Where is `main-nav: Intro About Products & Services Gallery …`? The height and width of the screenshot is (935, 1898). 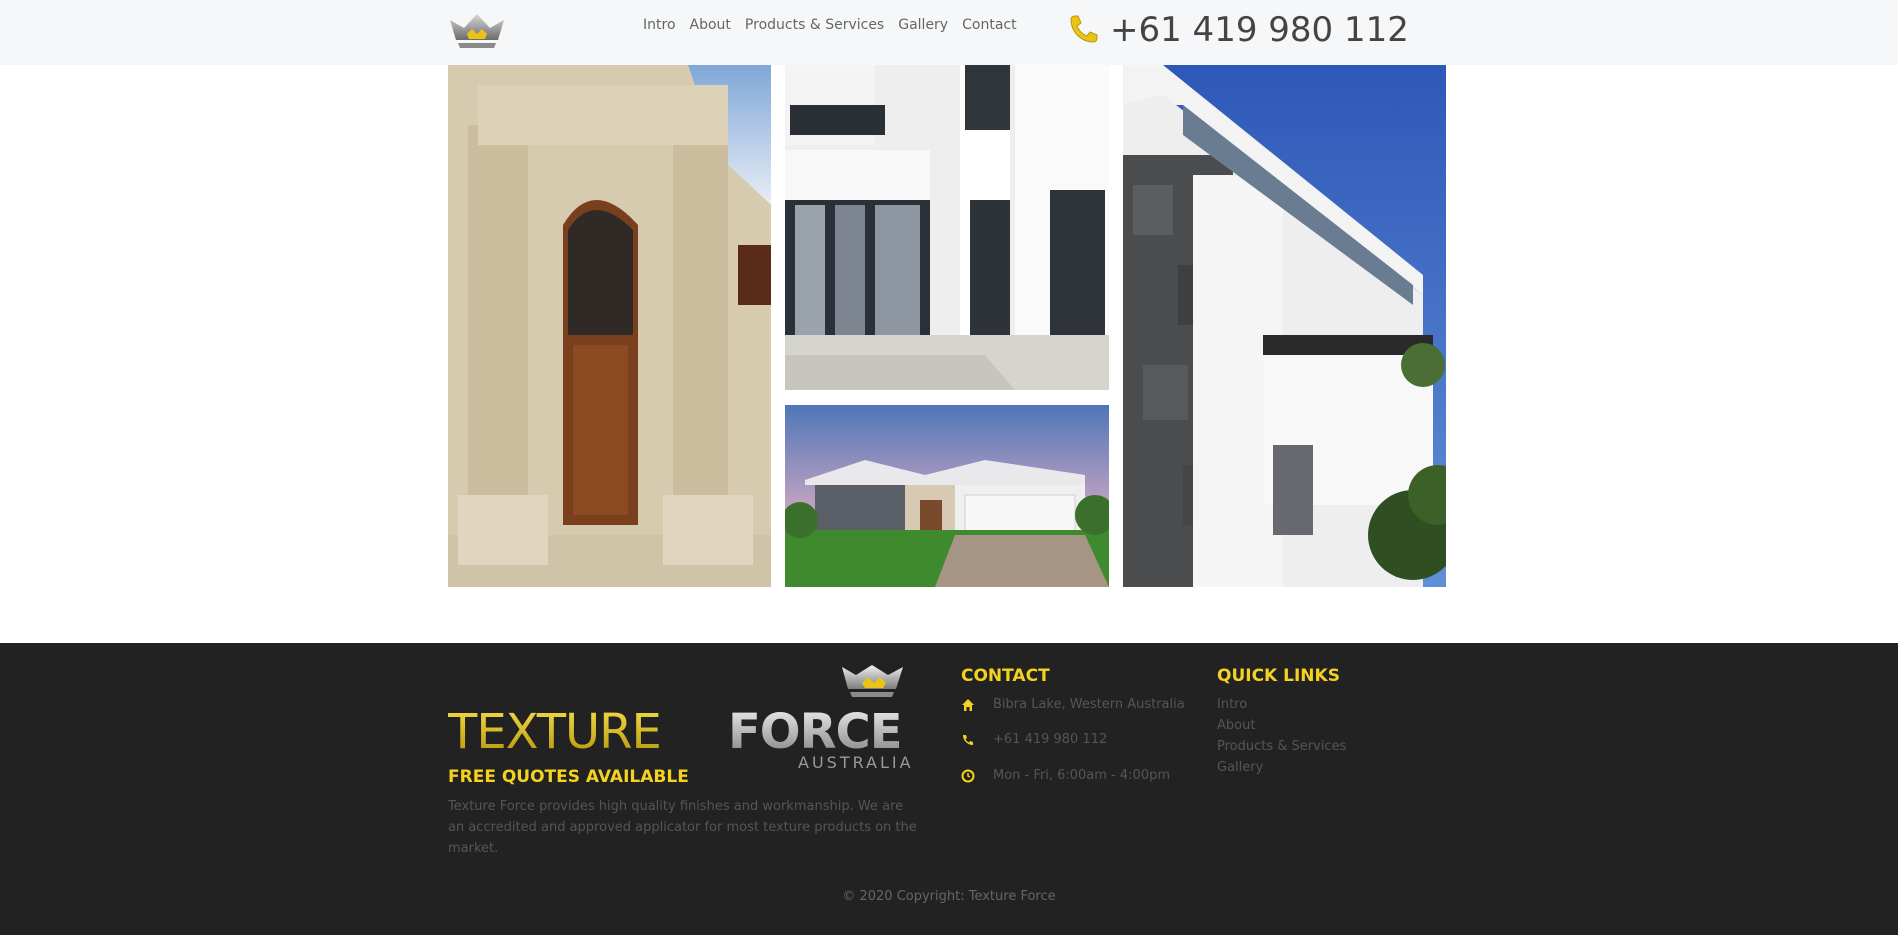 main-nav: Intro About Products & Services Gallery … is located at coordinates (837, 25).